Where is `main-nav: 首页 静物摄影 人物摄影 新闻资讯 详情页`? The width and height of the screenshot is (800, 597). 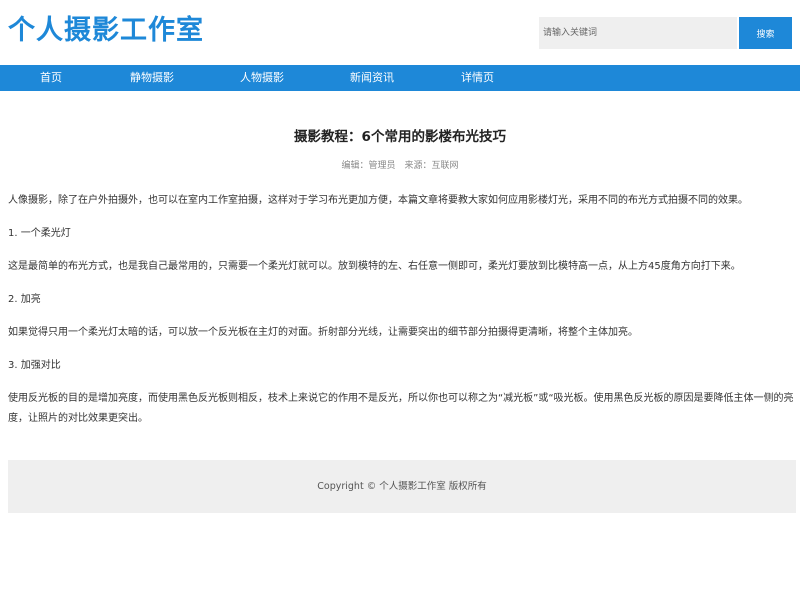
main-nav: 首页 静物摄影 人物摄影 新闻资讯 详情页 is located at coordinates (400, 78).